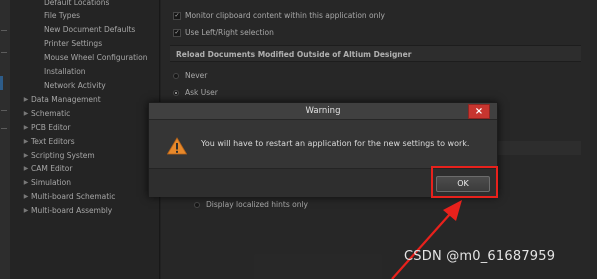  What do you see at coordinates (177, 33) in the screenshot?
I see `leftright-checkbox: ✓` at bounding box center [177, 33].